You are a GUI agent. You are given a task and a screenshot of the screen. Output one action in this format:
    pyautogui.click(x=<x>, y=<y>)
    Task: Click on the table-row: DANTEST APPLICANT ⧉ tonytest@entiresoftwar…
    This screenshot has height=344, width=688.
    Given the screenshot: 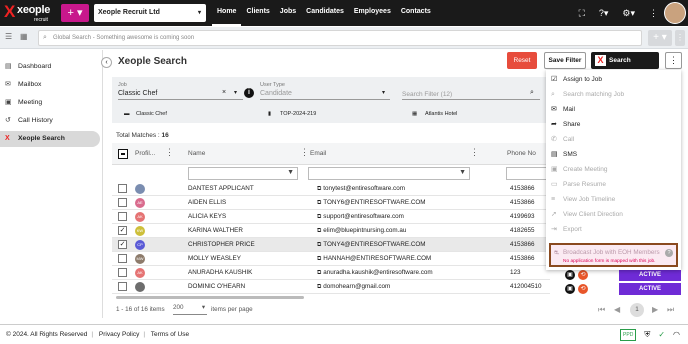 What is the action you would take?
    pyautogui.click(x=331, y=189)
    